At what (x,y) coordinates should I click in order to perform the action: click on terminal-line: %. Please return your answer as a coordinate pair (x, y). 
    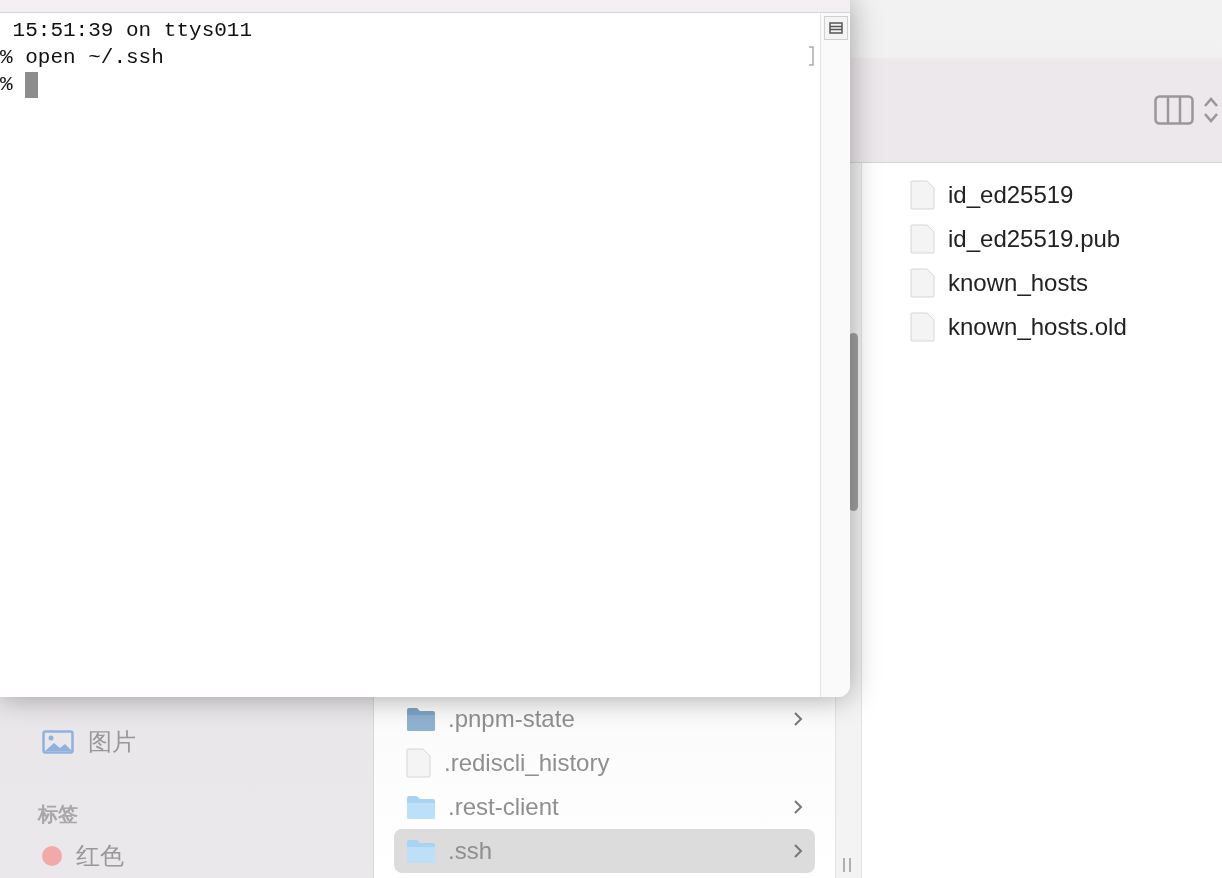
    Looking at the image, I should click on (7, 84).